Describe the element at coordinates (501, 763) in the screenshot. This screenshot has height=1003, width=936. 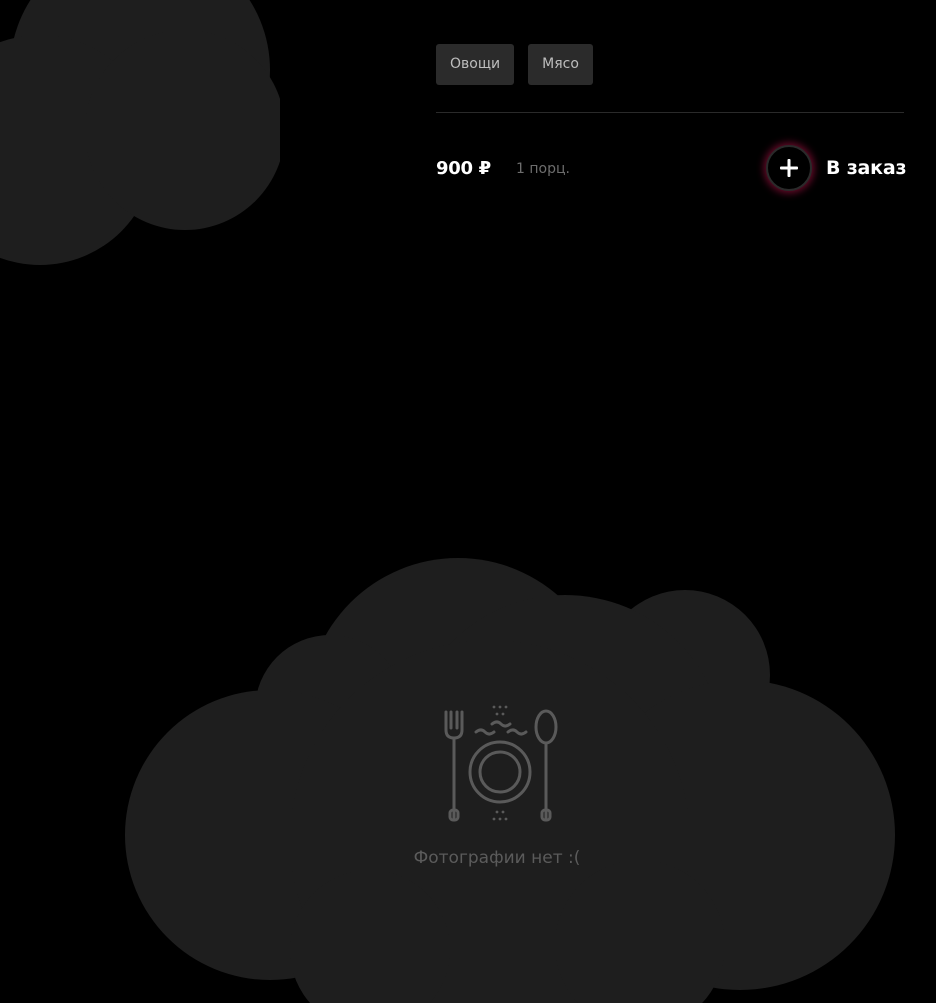
I see `plate-cutlery-icon` at that location.